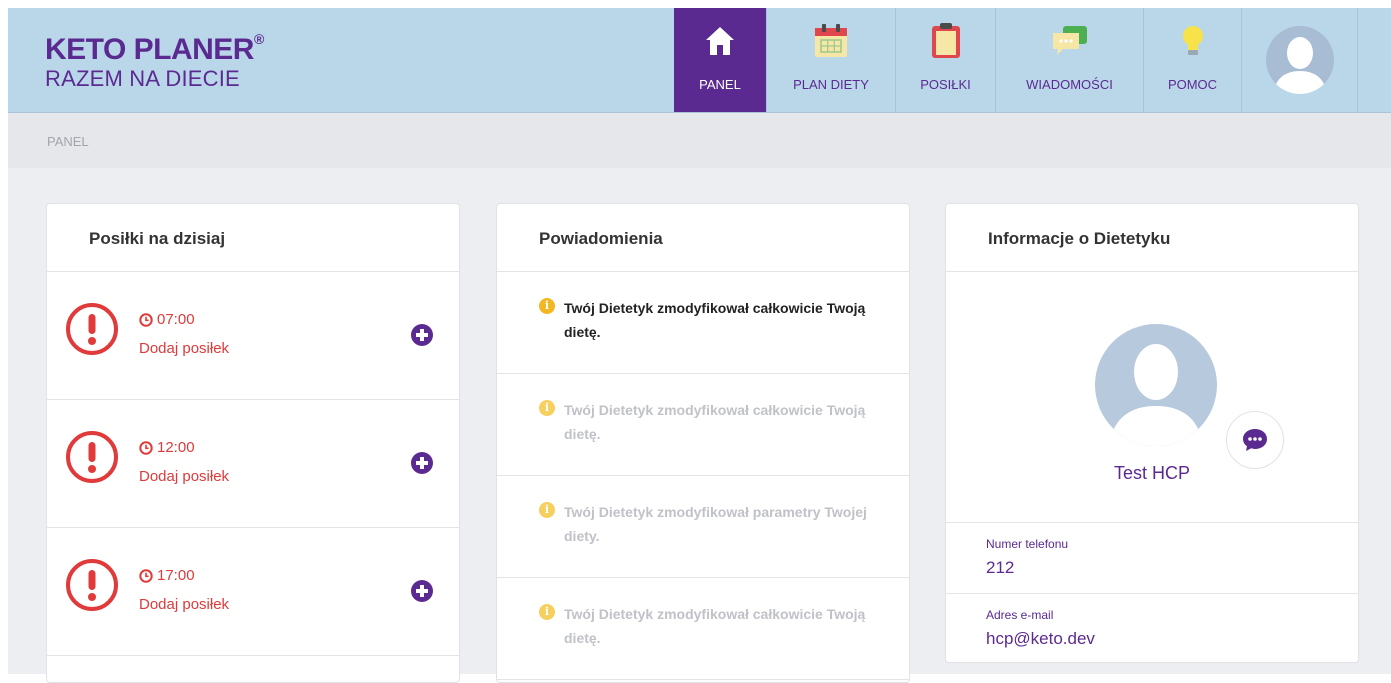  What do you see at coordinates (1020, 615) in the screenshot?
I see `email-label: Adres e-mail` at bounding box center [1020, 615].